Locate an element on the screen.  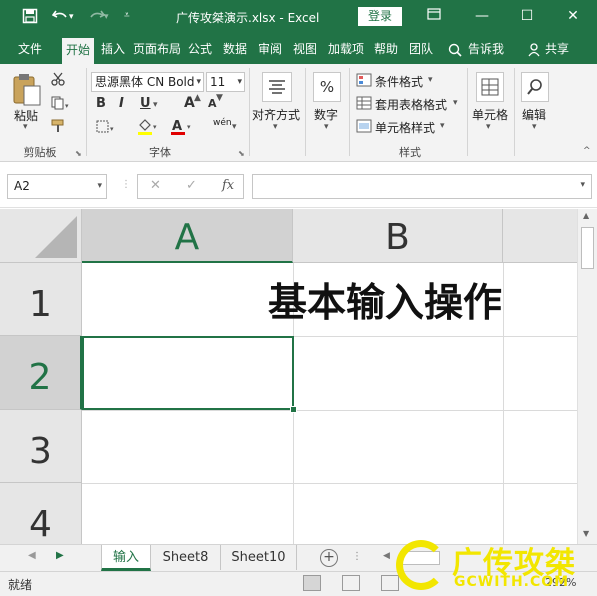
share-icon is located at coordinates (535, 49).